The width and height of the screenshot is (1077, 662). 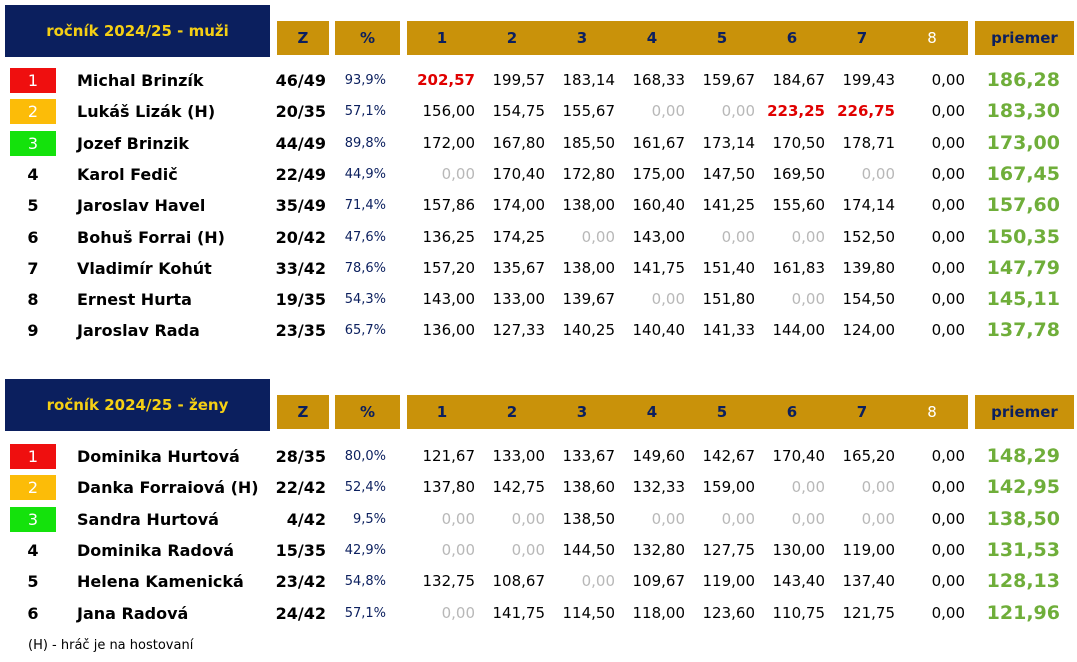 What do you see at coordinates (589, 173) in the screenshot?
I see `round-3-value: 172,80` at bounding box center [589, 173].